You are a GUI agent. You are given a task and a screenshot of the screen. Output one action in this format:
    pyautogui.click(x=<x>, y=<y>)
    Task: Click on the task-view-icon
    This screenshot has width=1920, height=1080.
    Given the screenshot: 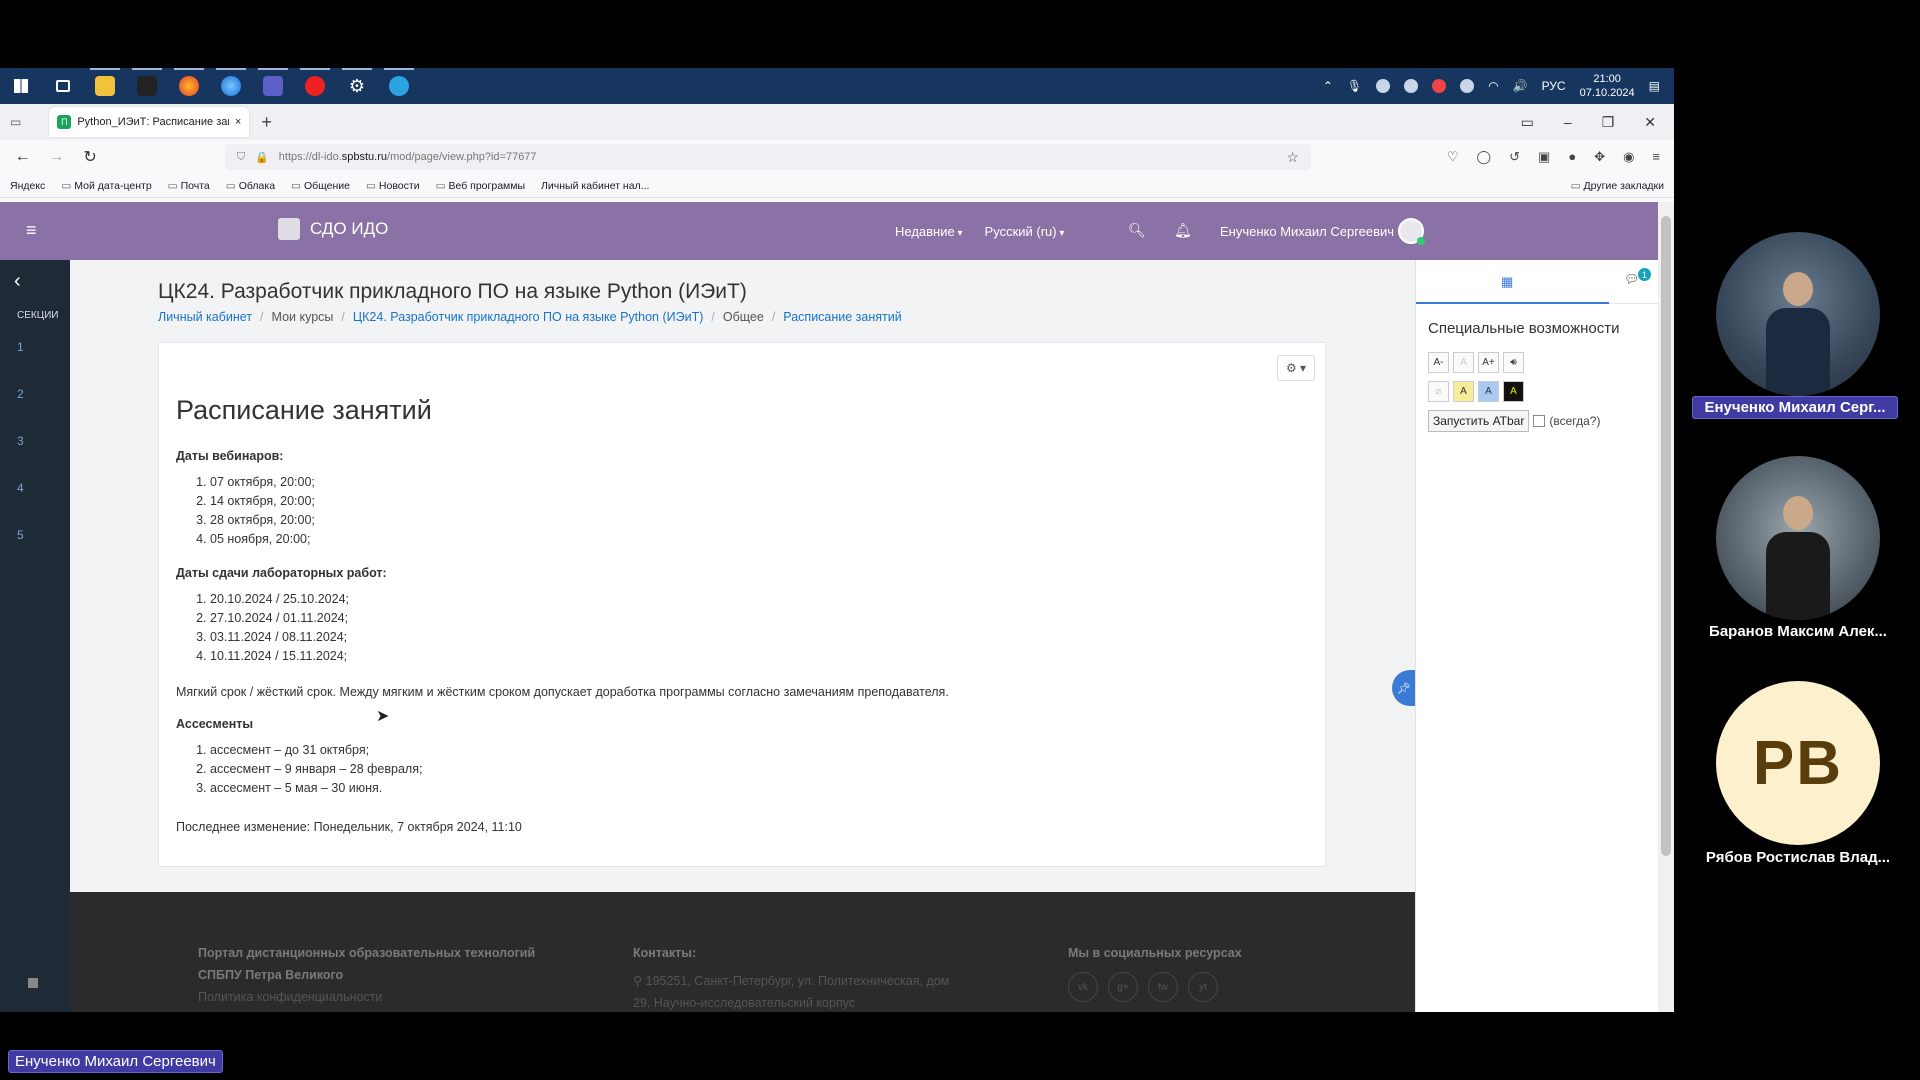 What is the action you would take?
    pyautogui.click(x=63, y=86)
    